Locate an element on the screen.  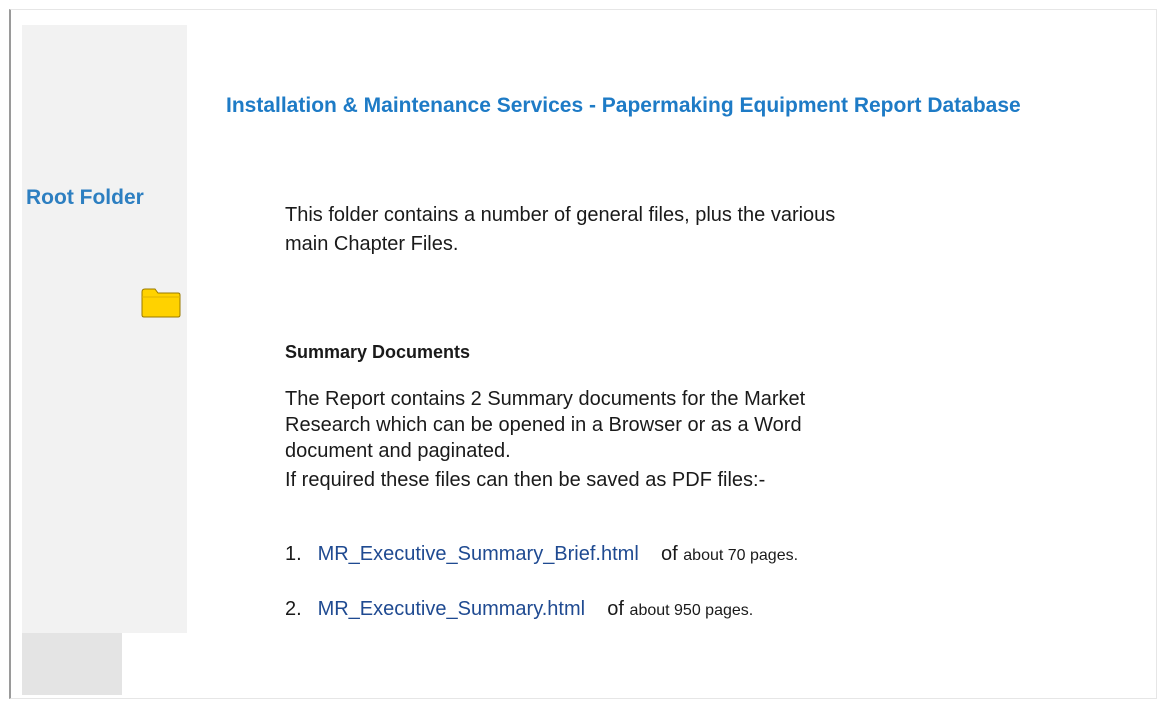
summary-documents-heading: Summary Documents is located at coordinates (378, 352).